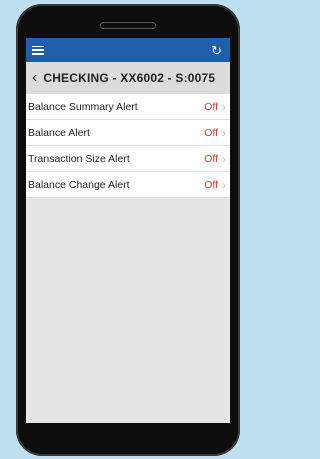 The image size is (320, 459). What do you see at coordinates (34, 78) in the screenshot?
I see `chevron-left-icon: ‹` at bounding box center [34, 78].